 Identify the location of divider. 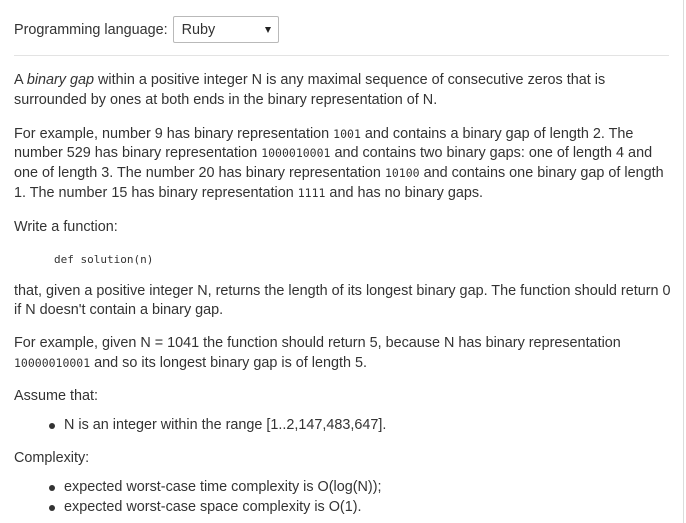
(341, 55).